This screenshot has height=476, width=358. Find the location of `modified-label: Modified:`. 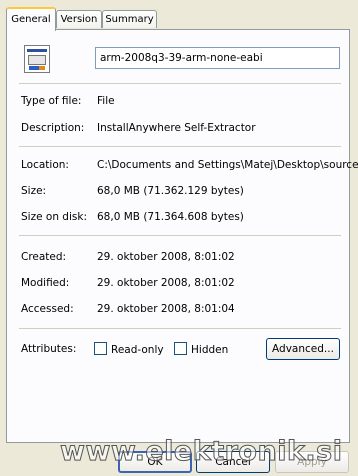

modified-label: Modified: is located at coordinates (45, 283).